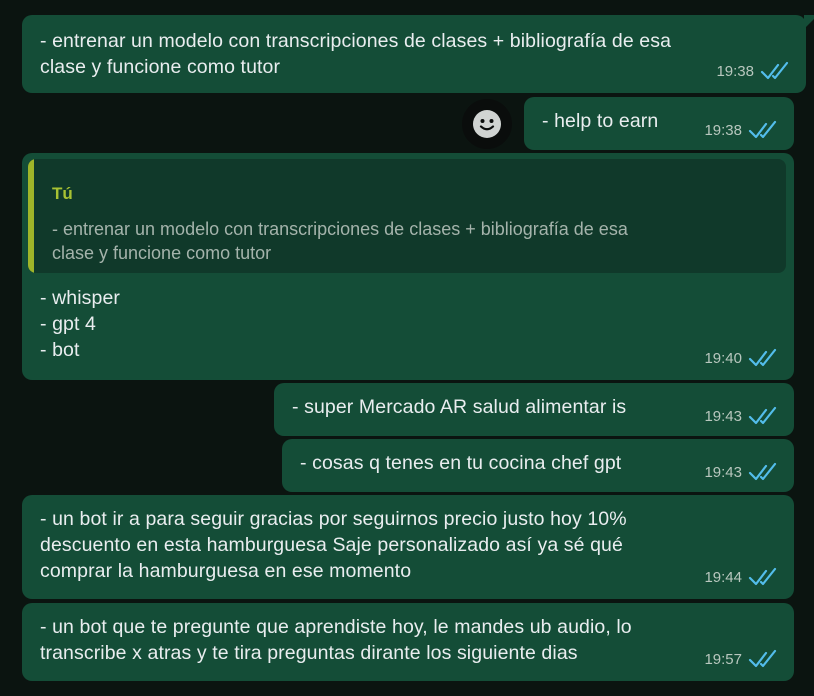 The image size is (814, 696). What do you see at coordinates (461, 463) in the screenshot?
I see `message-text: - cosas q tenes en tu cocina chef gpt` at bounding box center [461, 463].